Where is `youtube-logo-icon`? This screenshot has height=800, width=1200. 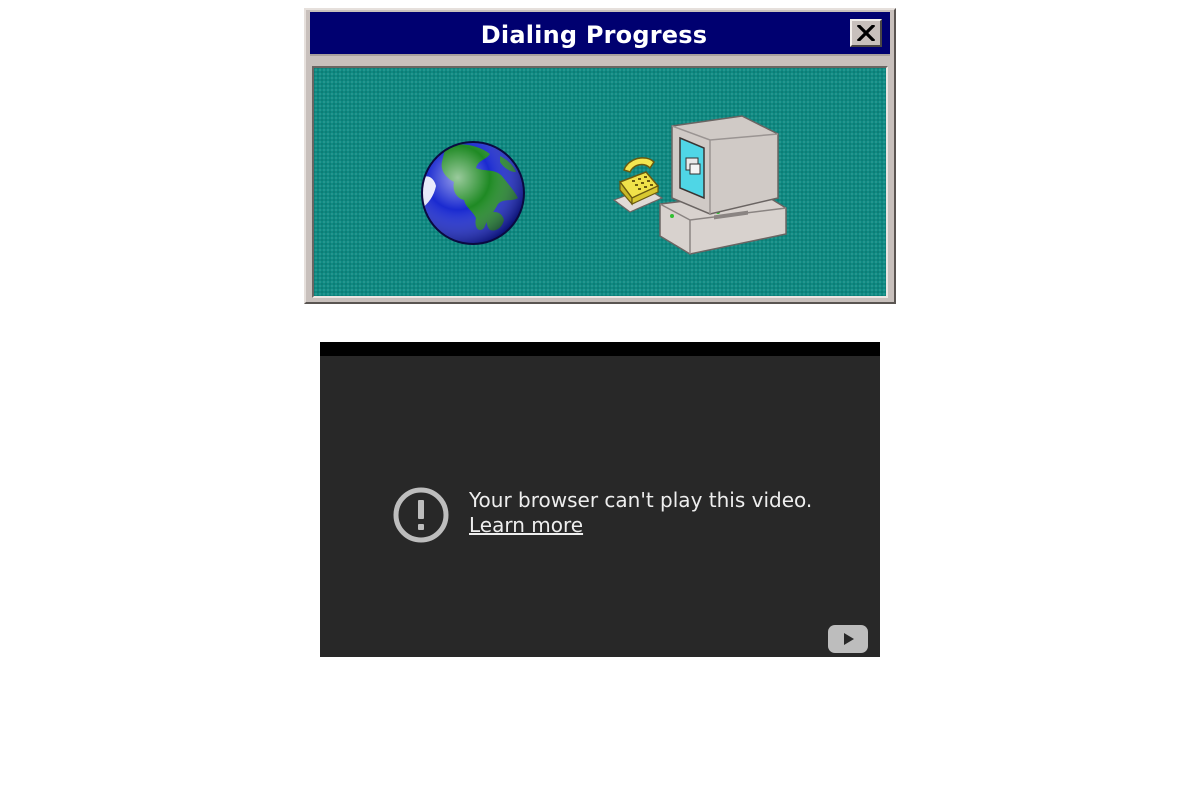 youtube-logo-icon is located at coordinates (848, 639).